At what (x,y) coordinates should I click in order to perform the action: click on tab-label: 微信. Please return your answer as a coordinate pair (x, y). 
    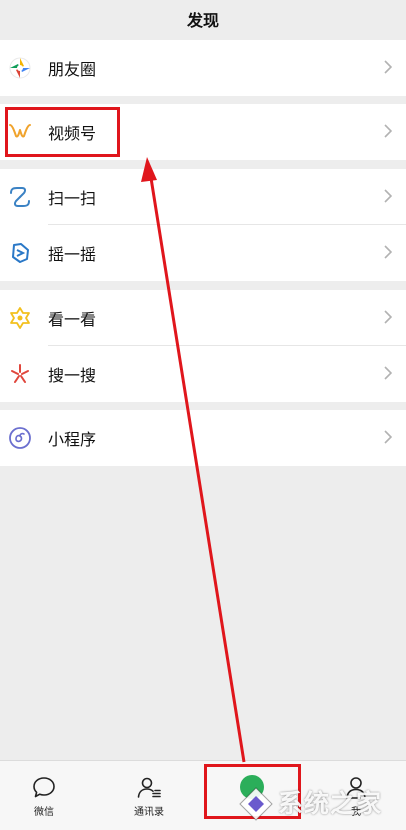
    Looking at the image, I should click on (44, 812).